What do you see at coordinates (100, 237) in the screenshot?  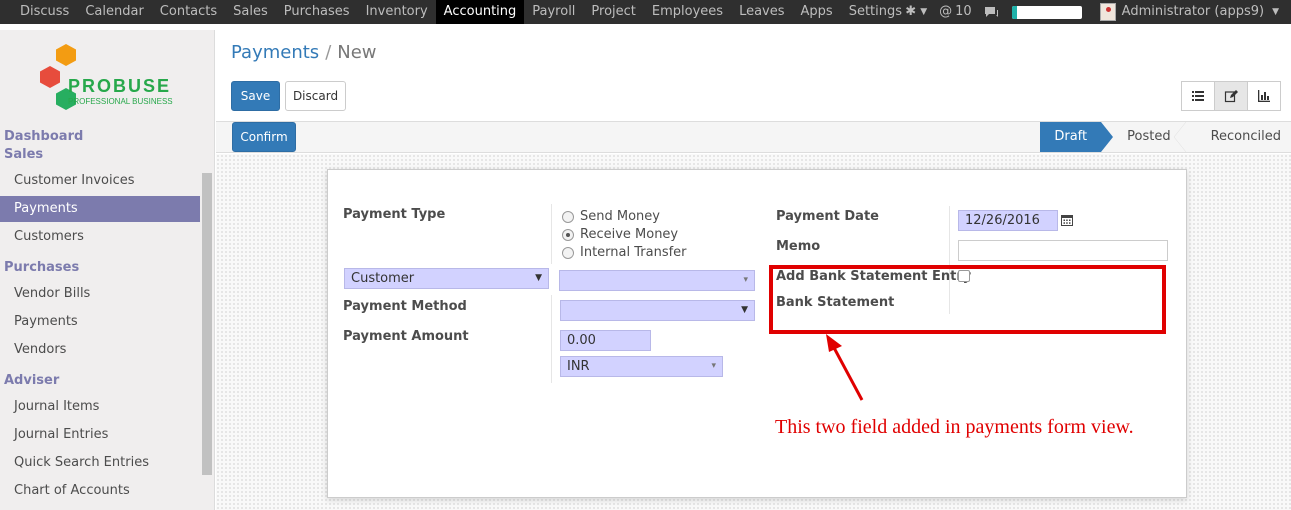 I see `sidebar-item-customers: Customers` at bounding box center [100, 237].